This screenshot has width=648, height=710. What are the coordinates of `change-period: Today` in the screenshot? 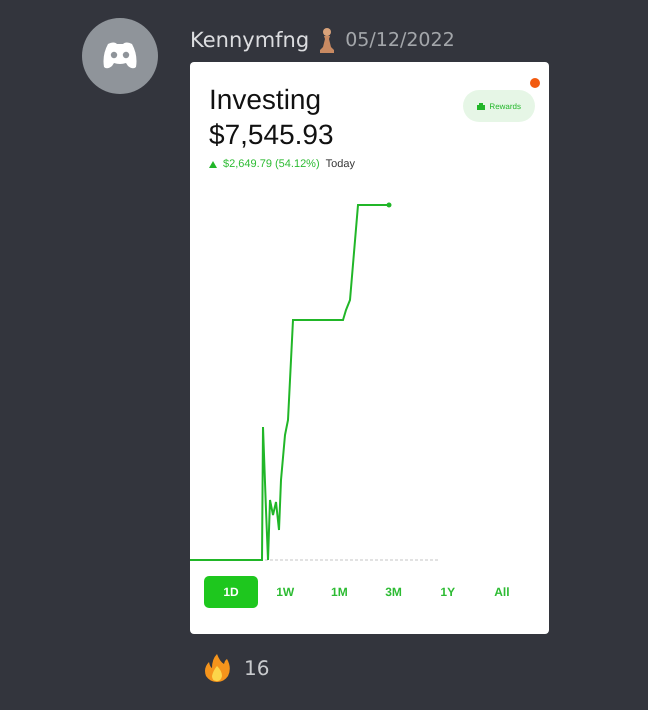 It's located at (340, 164).